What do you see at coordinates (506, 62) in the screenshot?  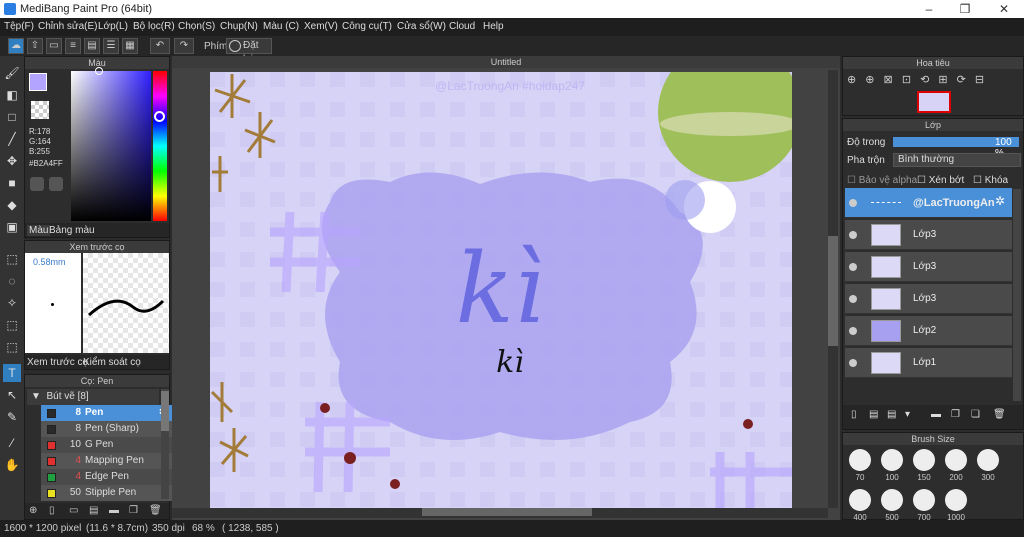 I see `document-tab: Untitled` at bounding box center [506, 62].